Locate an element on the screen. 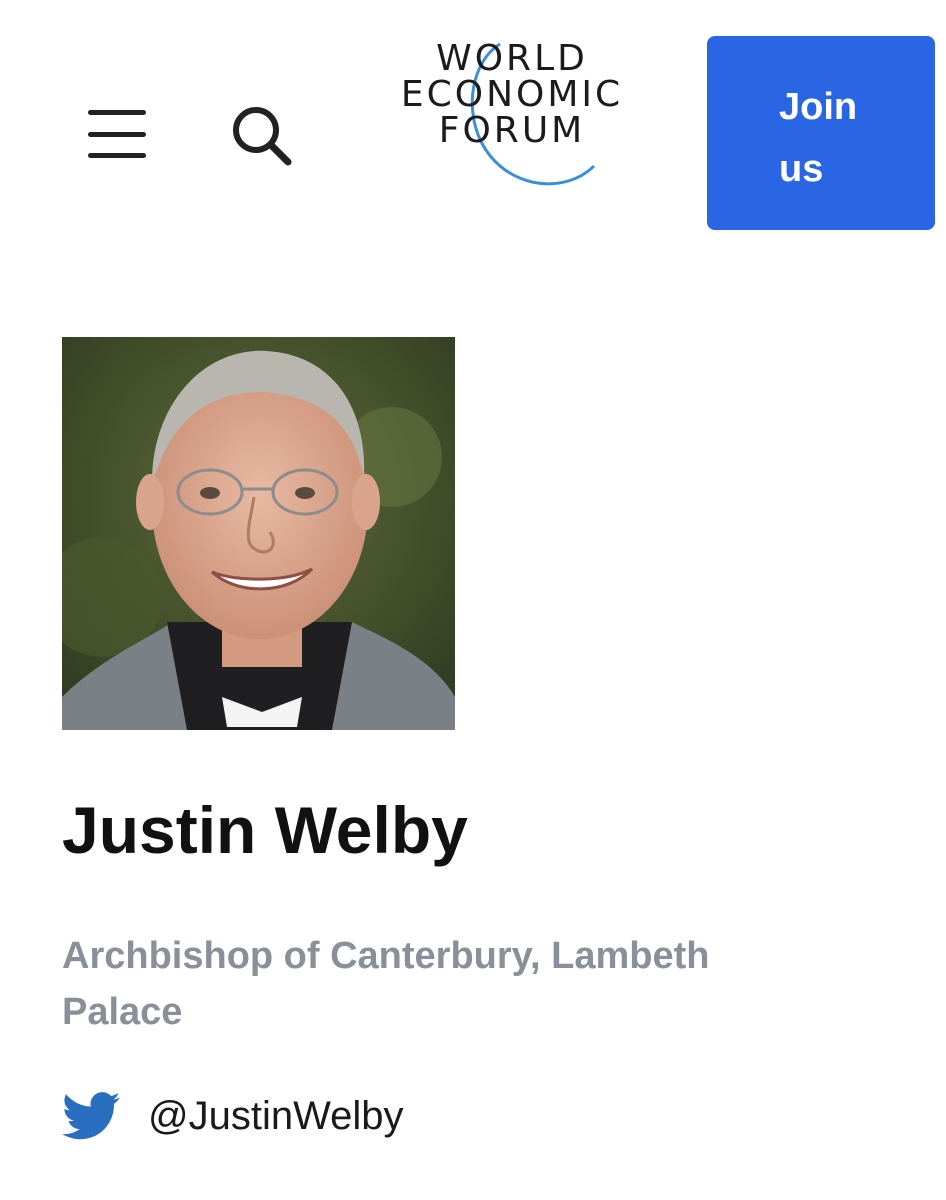 This screenshot has width=946, height=1200. wef-logo: WORLD ECONOMIC FORUM is located at coordinates (512, 110).